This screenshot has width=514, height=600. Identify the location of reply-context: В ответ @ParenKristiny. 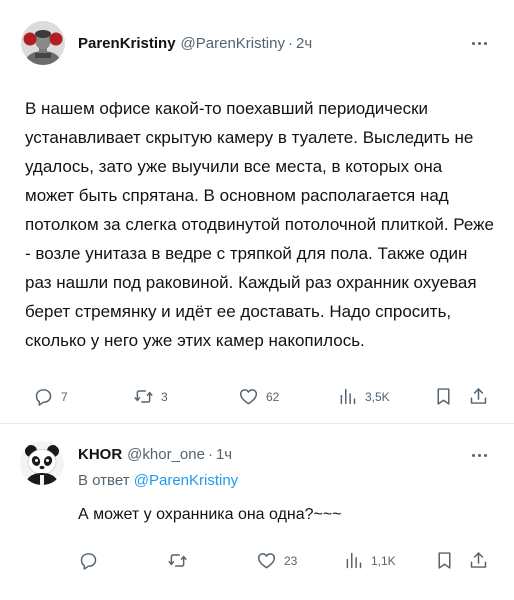
(158, 480).